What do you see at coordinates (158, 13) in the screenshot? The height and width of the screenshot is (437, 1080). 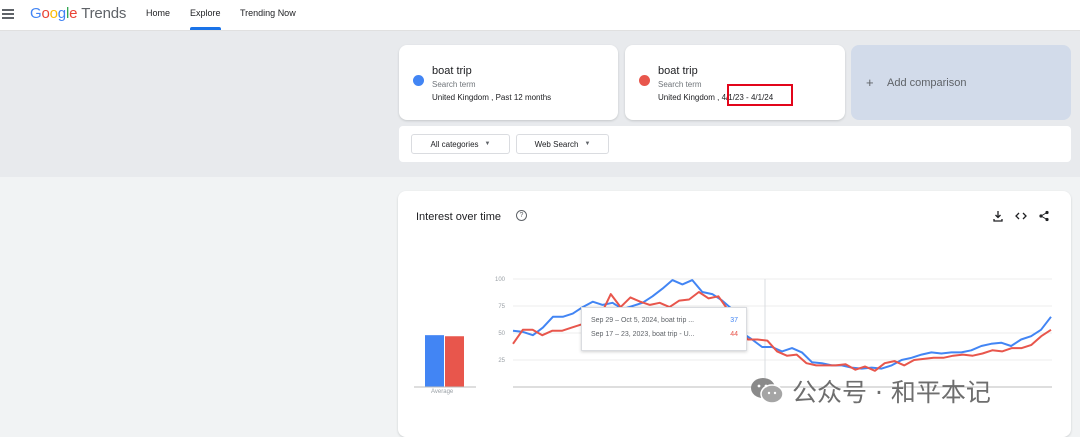 I see `nav-home: Home` at bounding box center [158, 13].